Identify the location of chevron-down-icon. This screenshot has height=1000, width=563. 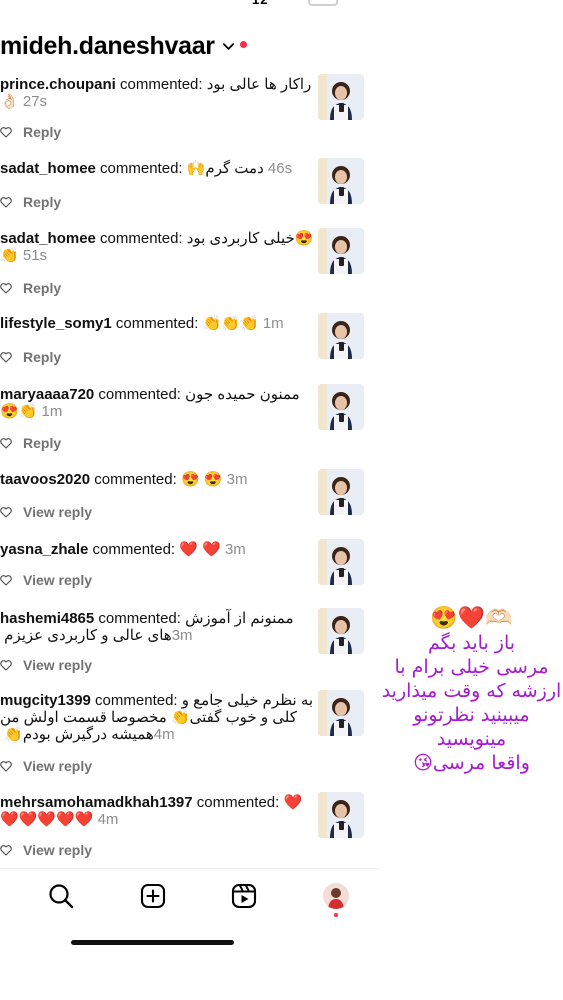
(228, 46).